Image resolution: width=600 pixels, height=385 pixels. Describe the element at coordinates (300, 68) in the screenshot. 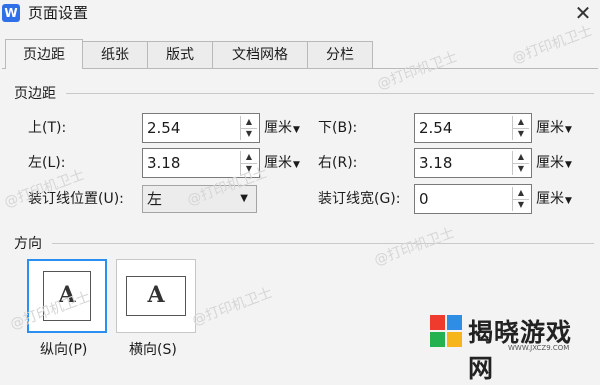

I see `tab-divider` at that location.